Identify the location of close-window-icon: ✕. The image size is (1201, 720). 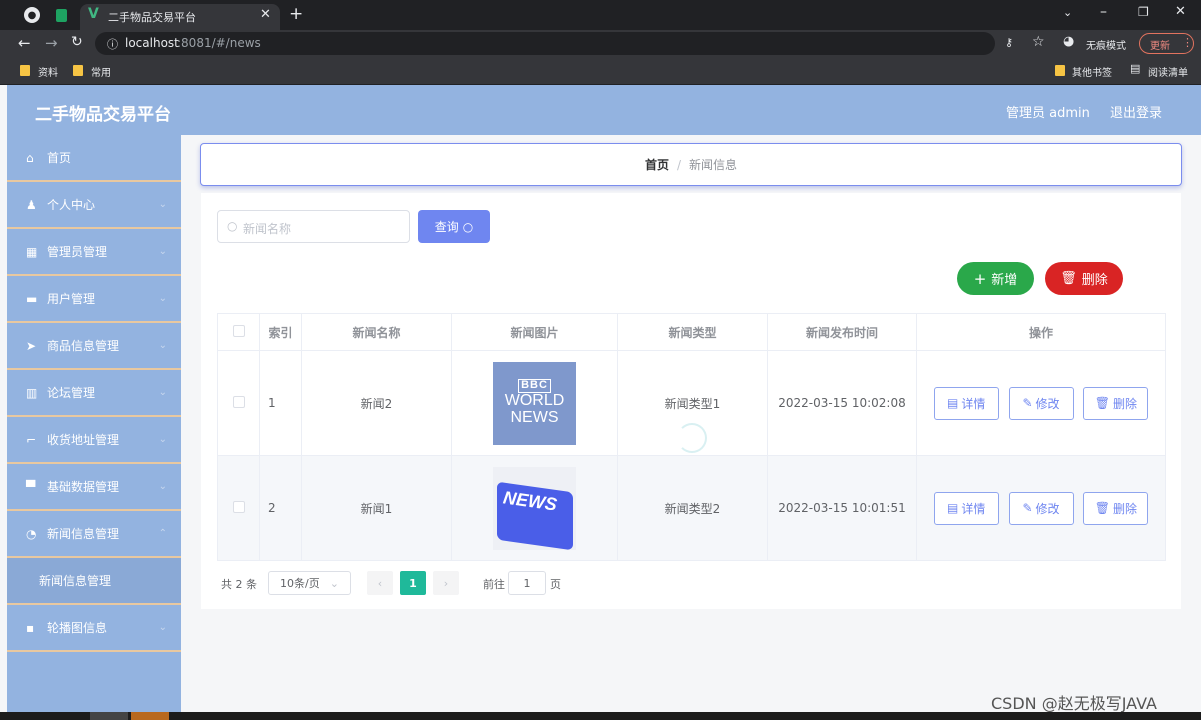
(1180, 11).